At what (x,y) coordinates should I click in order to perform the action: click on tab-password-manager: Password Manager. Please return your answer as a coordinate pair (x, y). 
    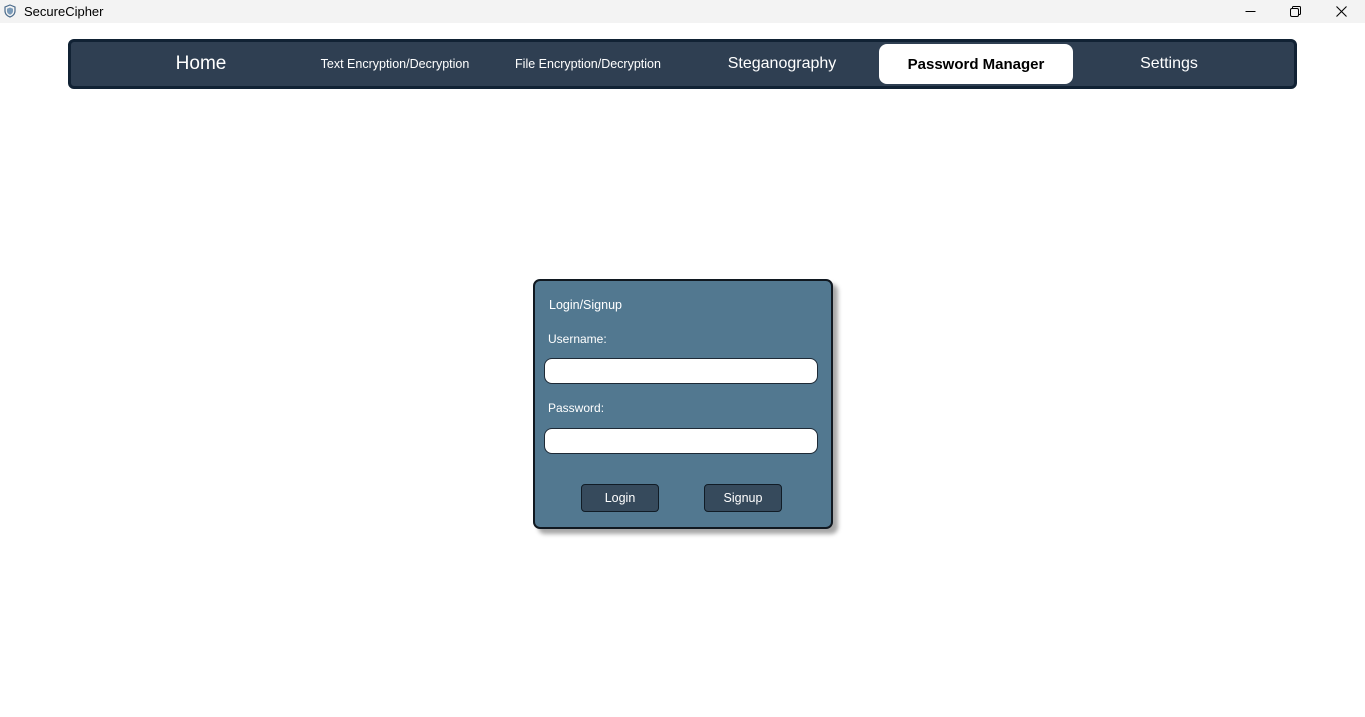
    Looking at the image, I should click on (976, 64).